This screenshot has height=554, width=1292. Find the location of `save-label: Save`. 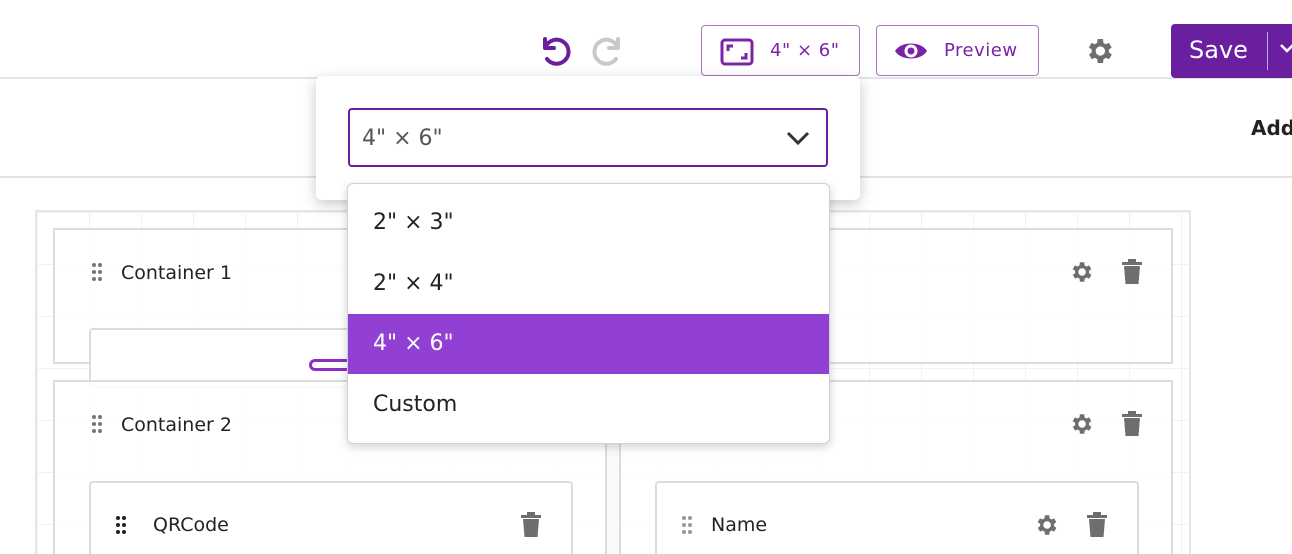

save-label: Save is located at coordinates (1218, 50).